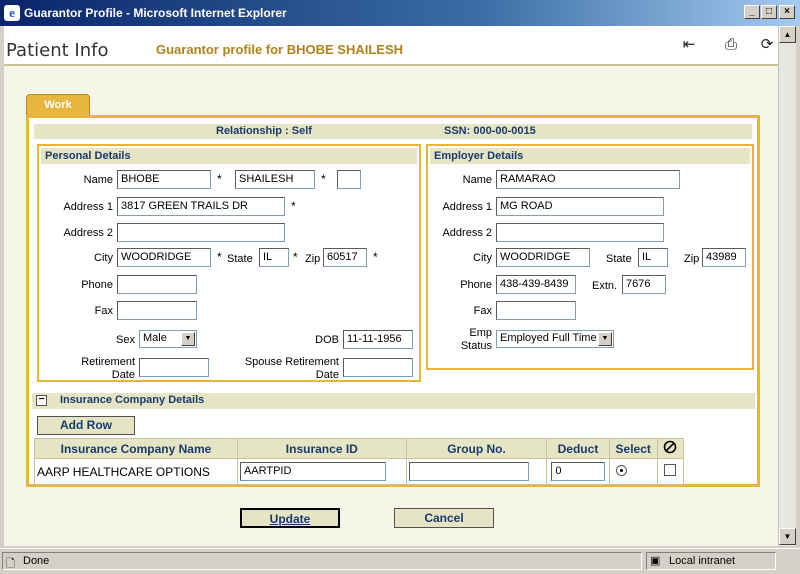 The image size is (800, 574). Describe the element at coordinates (41, 400) in the screenshot. I see `collapse-icon: −` at that location.